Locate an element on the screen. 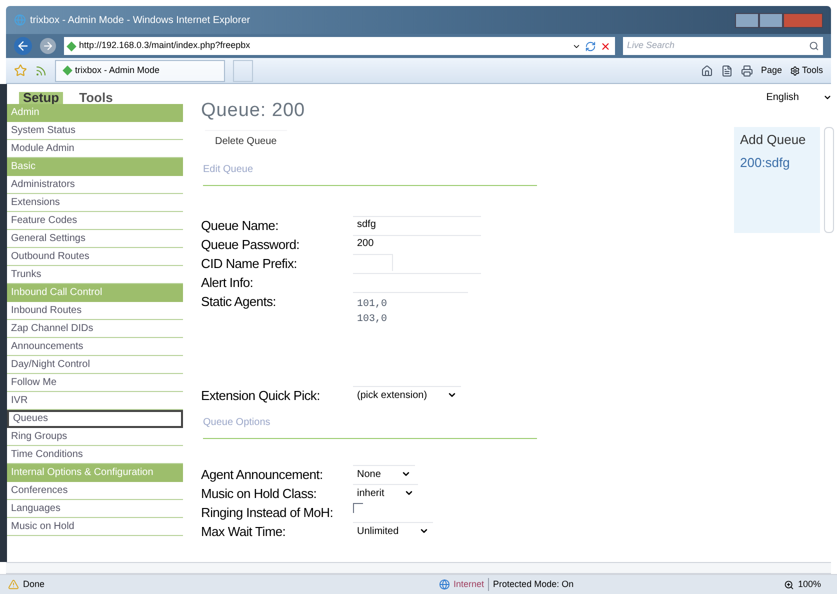 This screenshot has height=594, width=837. sidebar-item: Languages is located at coordinates (95, 509).